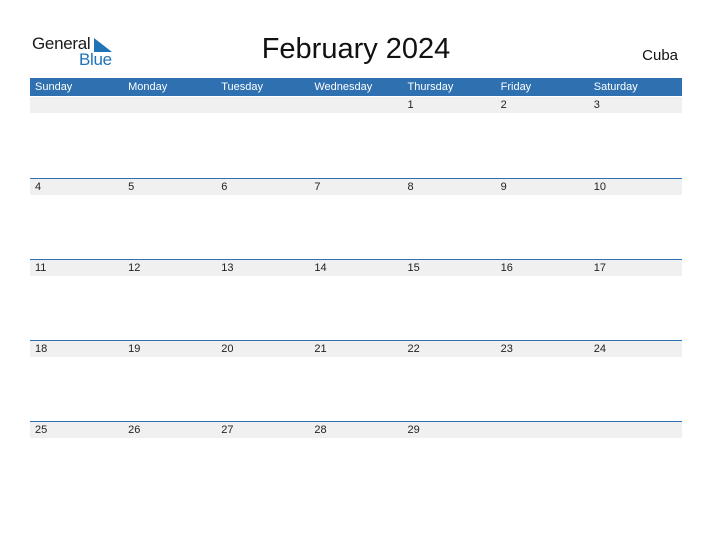 The height and width of the screenshot is (550, 712). What do you see at coordinates (148, 87) in the screenshot?
I see `weekday-monday: Monday` at bounding box center [148, 87].